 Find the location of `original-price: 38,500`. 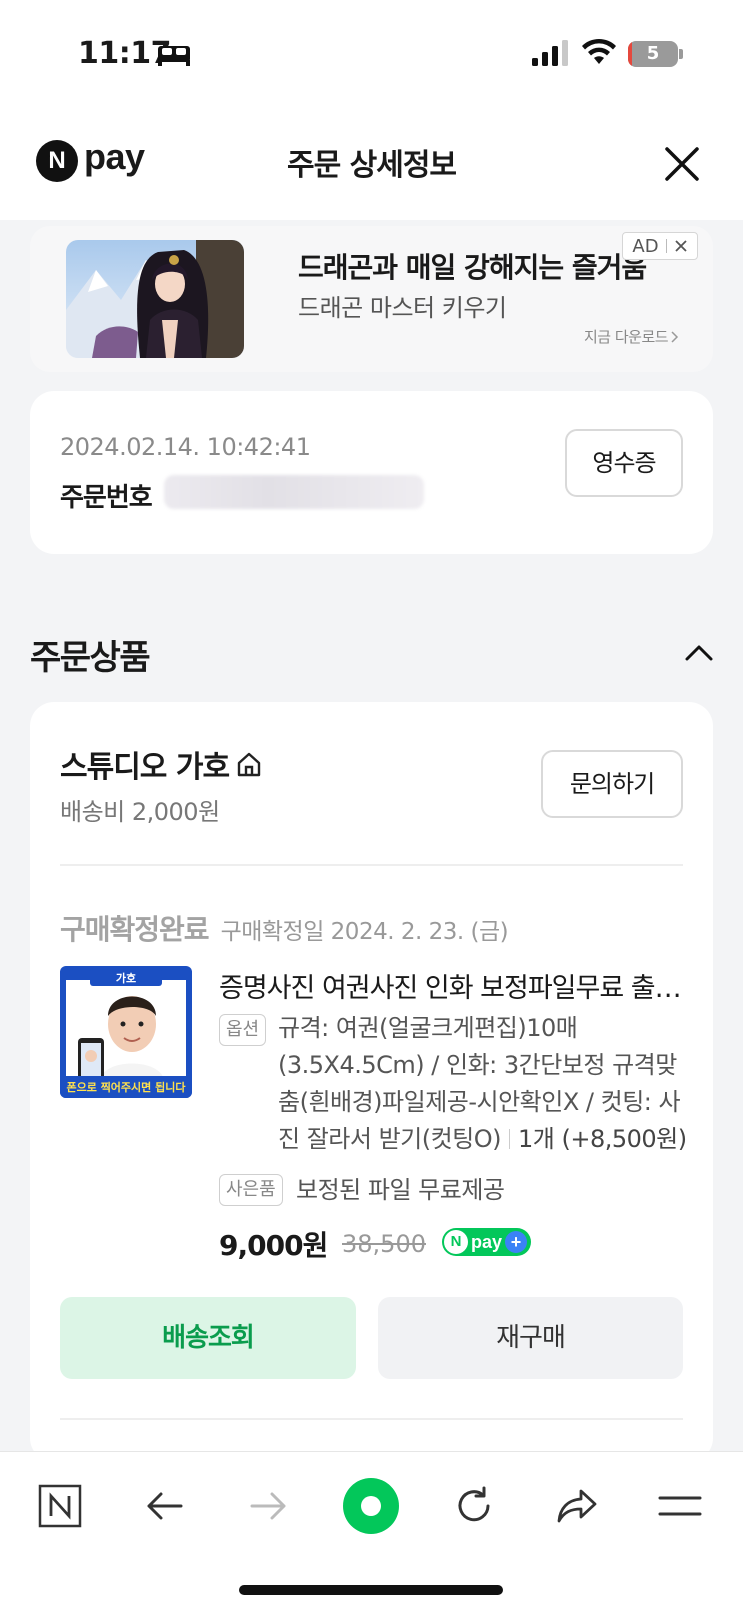

original-price: 38,500 is located at coordinates (384, 1244).